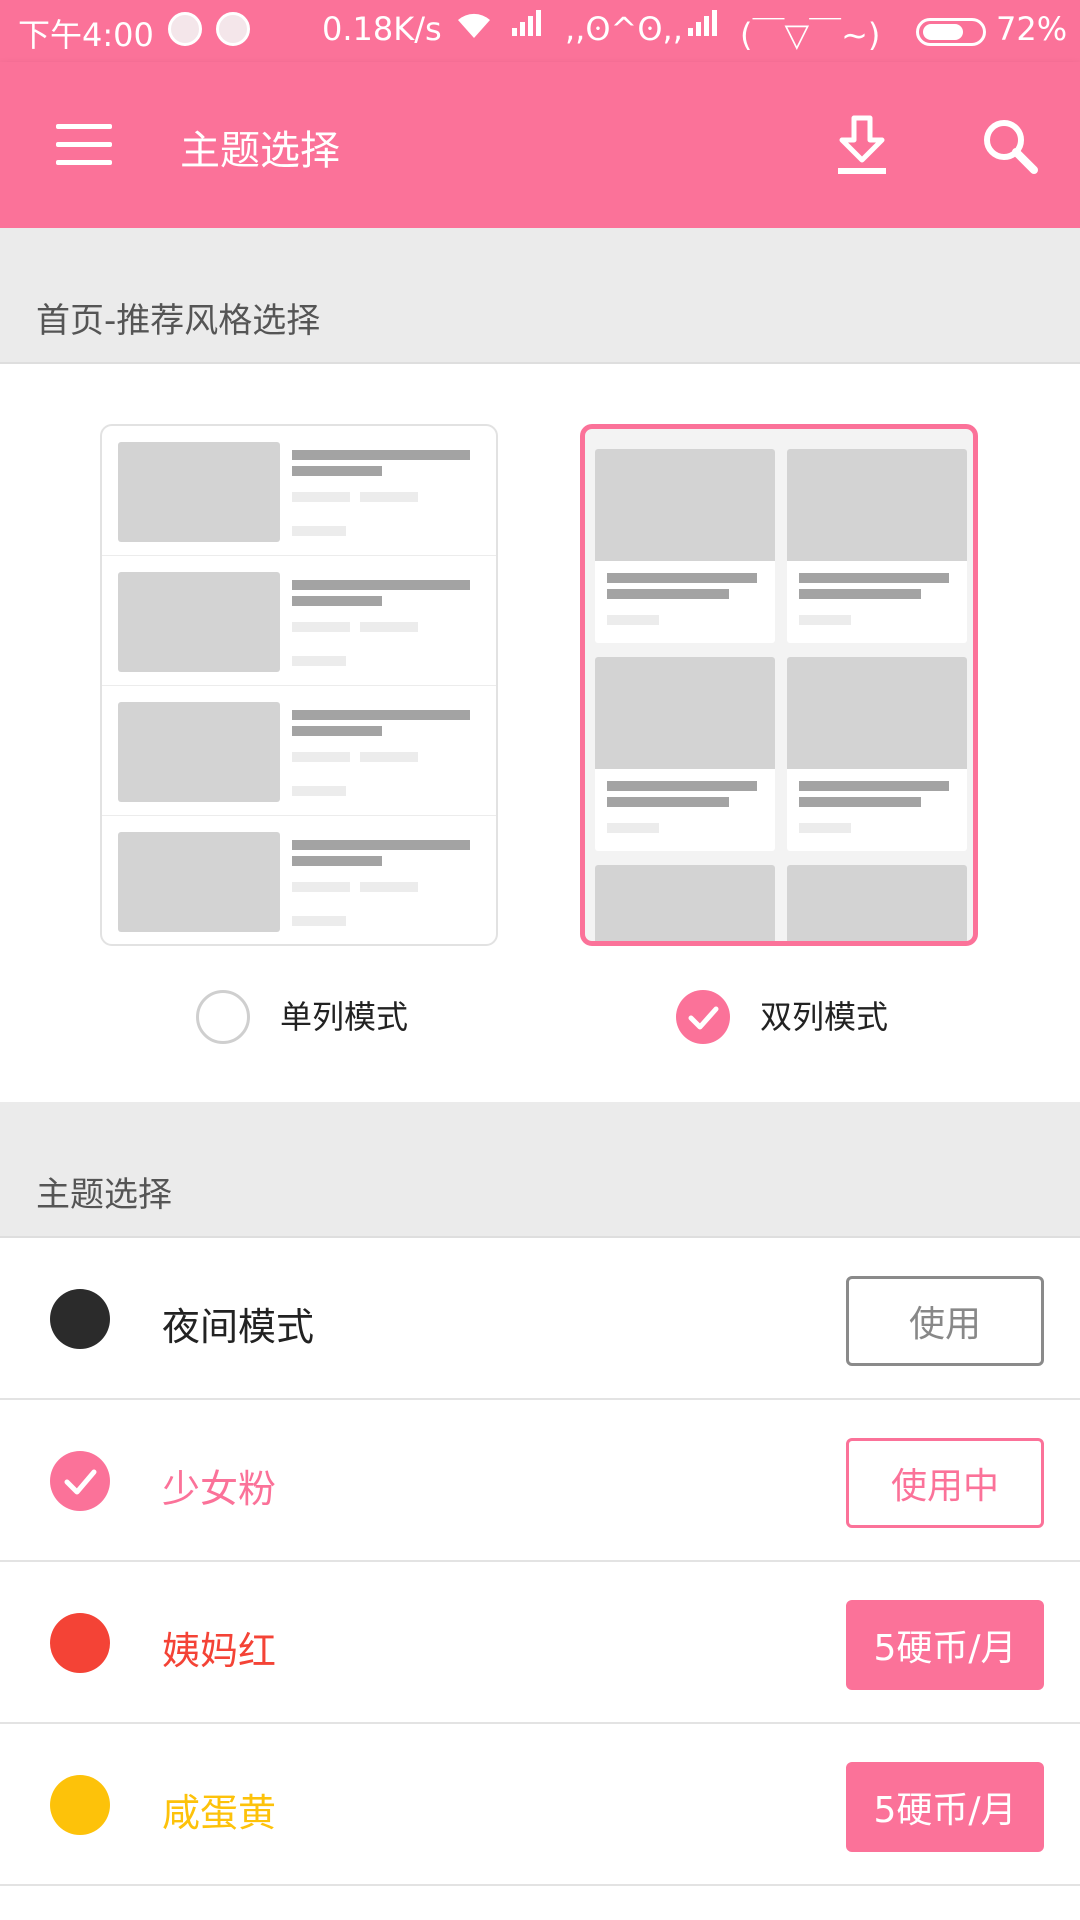 Image resolution: width=1080 pixels, height=1920 pixels. I want to click on avatar-notification-icon, so click(185, 29).